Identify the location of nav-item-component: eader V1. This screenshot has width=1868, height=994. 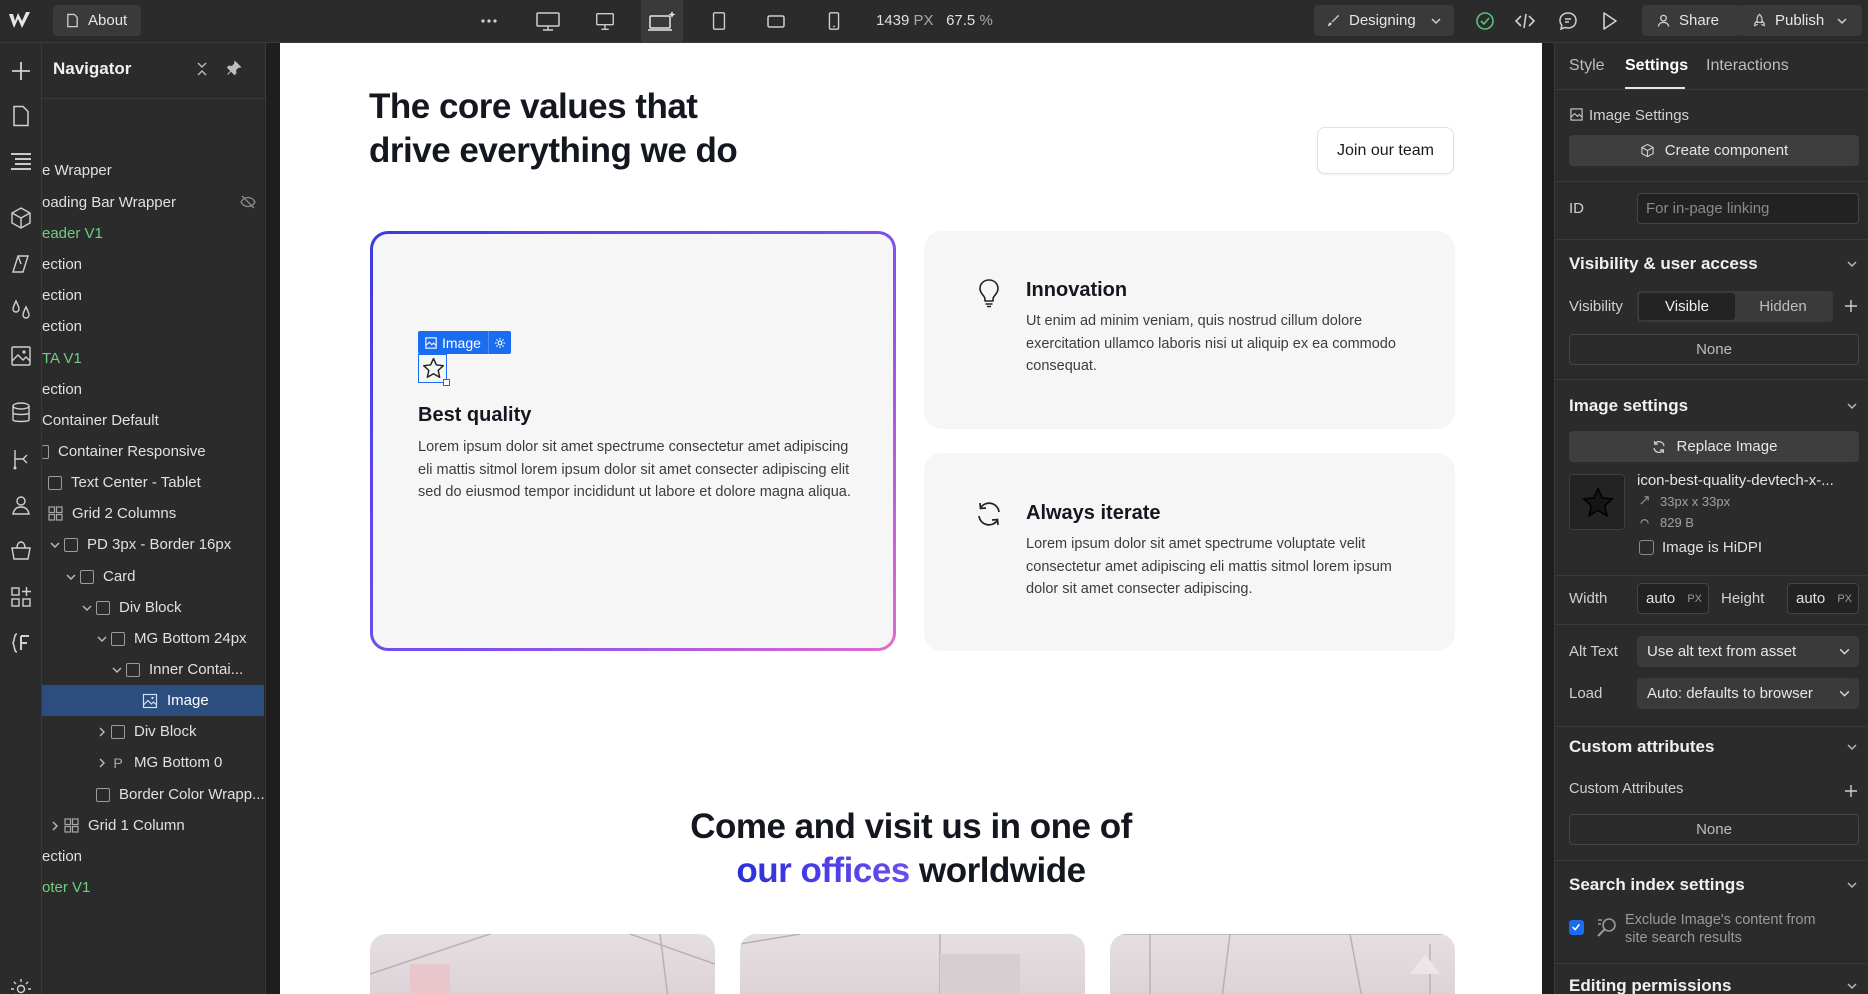
(153, 233).